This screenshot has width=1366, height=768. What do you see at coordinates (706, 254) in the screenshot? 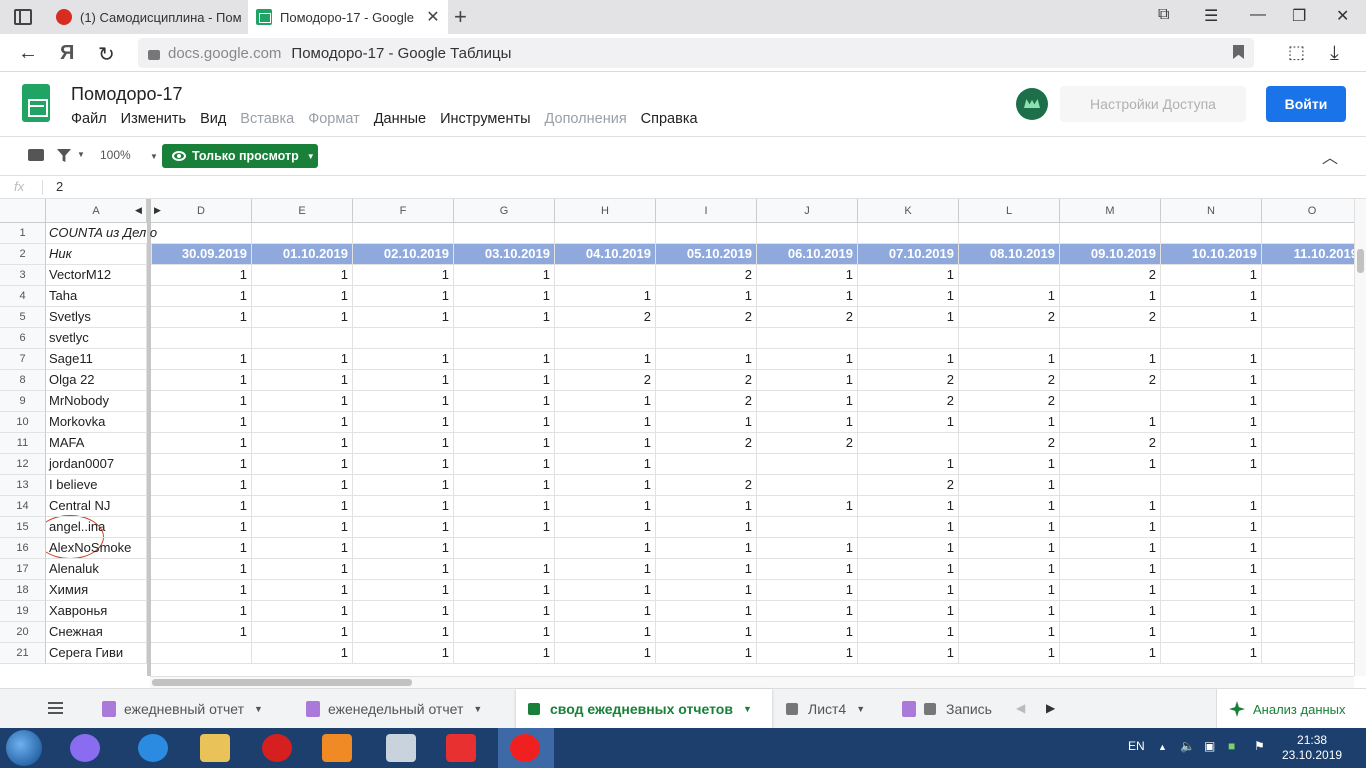
I see `date-header-cell: 05.10.2019` at bounding box center [706, 254].